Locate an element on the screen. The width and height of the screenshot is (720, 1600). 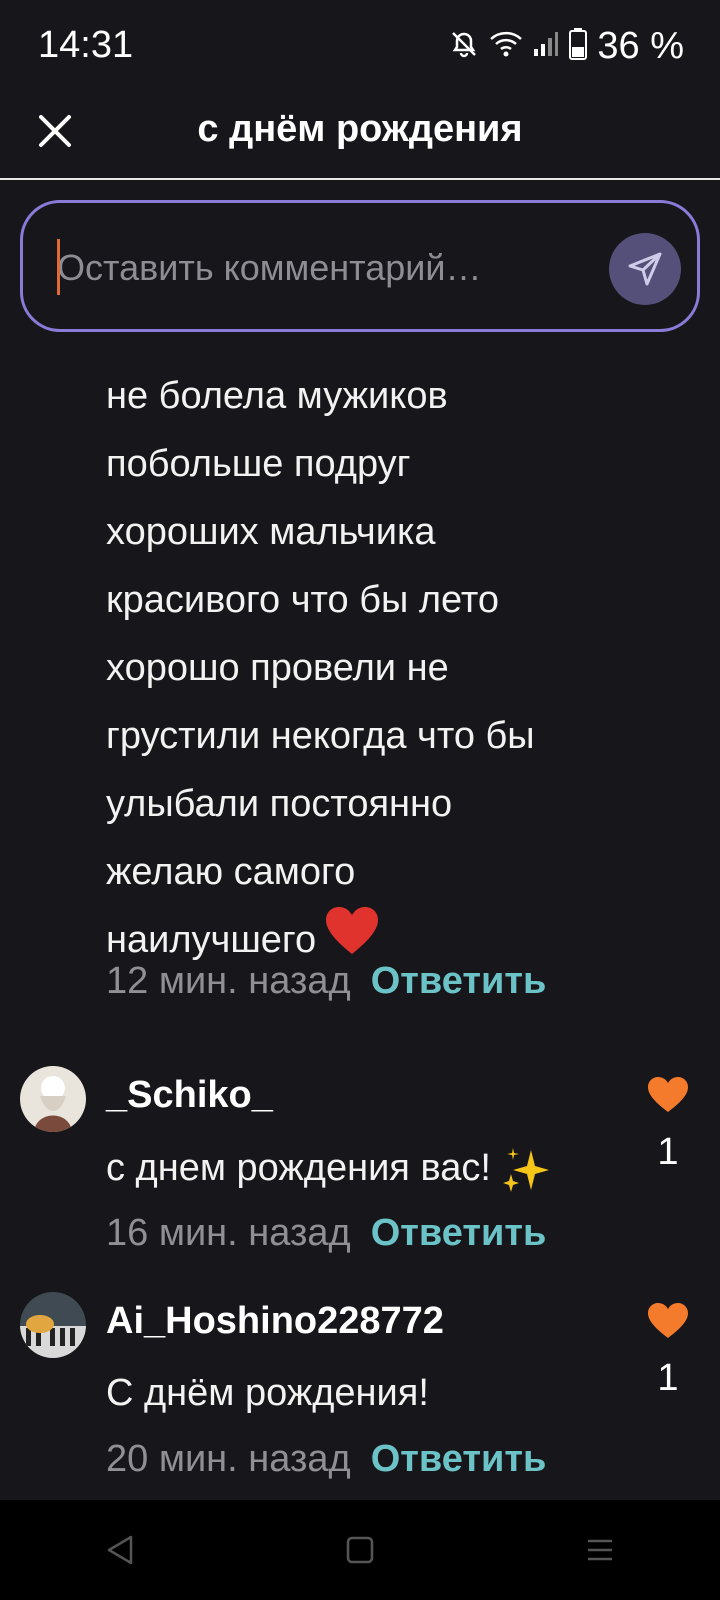
comment-meta: 20 мин. назад Ответить is located at coordinates (326, 1459).